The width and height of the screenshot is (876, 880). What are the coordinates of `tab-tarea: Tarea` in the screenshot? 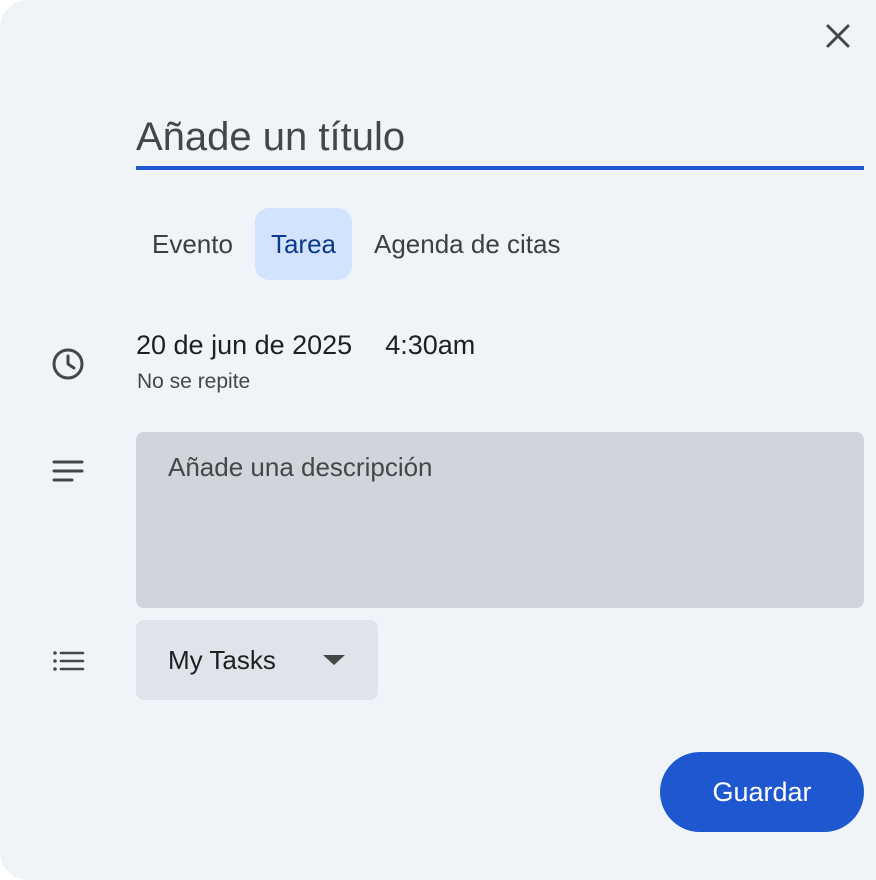 It's located at (303, 244).